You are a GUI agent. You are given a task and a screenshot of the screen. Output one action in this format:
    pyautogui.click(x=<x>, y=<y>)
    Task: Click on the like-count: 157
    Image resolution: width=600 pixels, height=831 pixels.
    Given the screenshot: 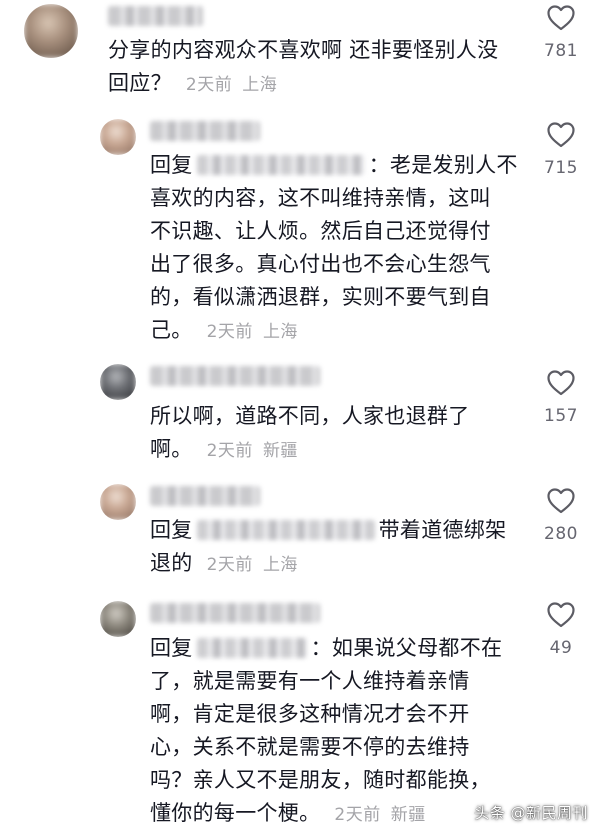 What is the action you would take?
    pyautogui.click(x=561, y=416)
    